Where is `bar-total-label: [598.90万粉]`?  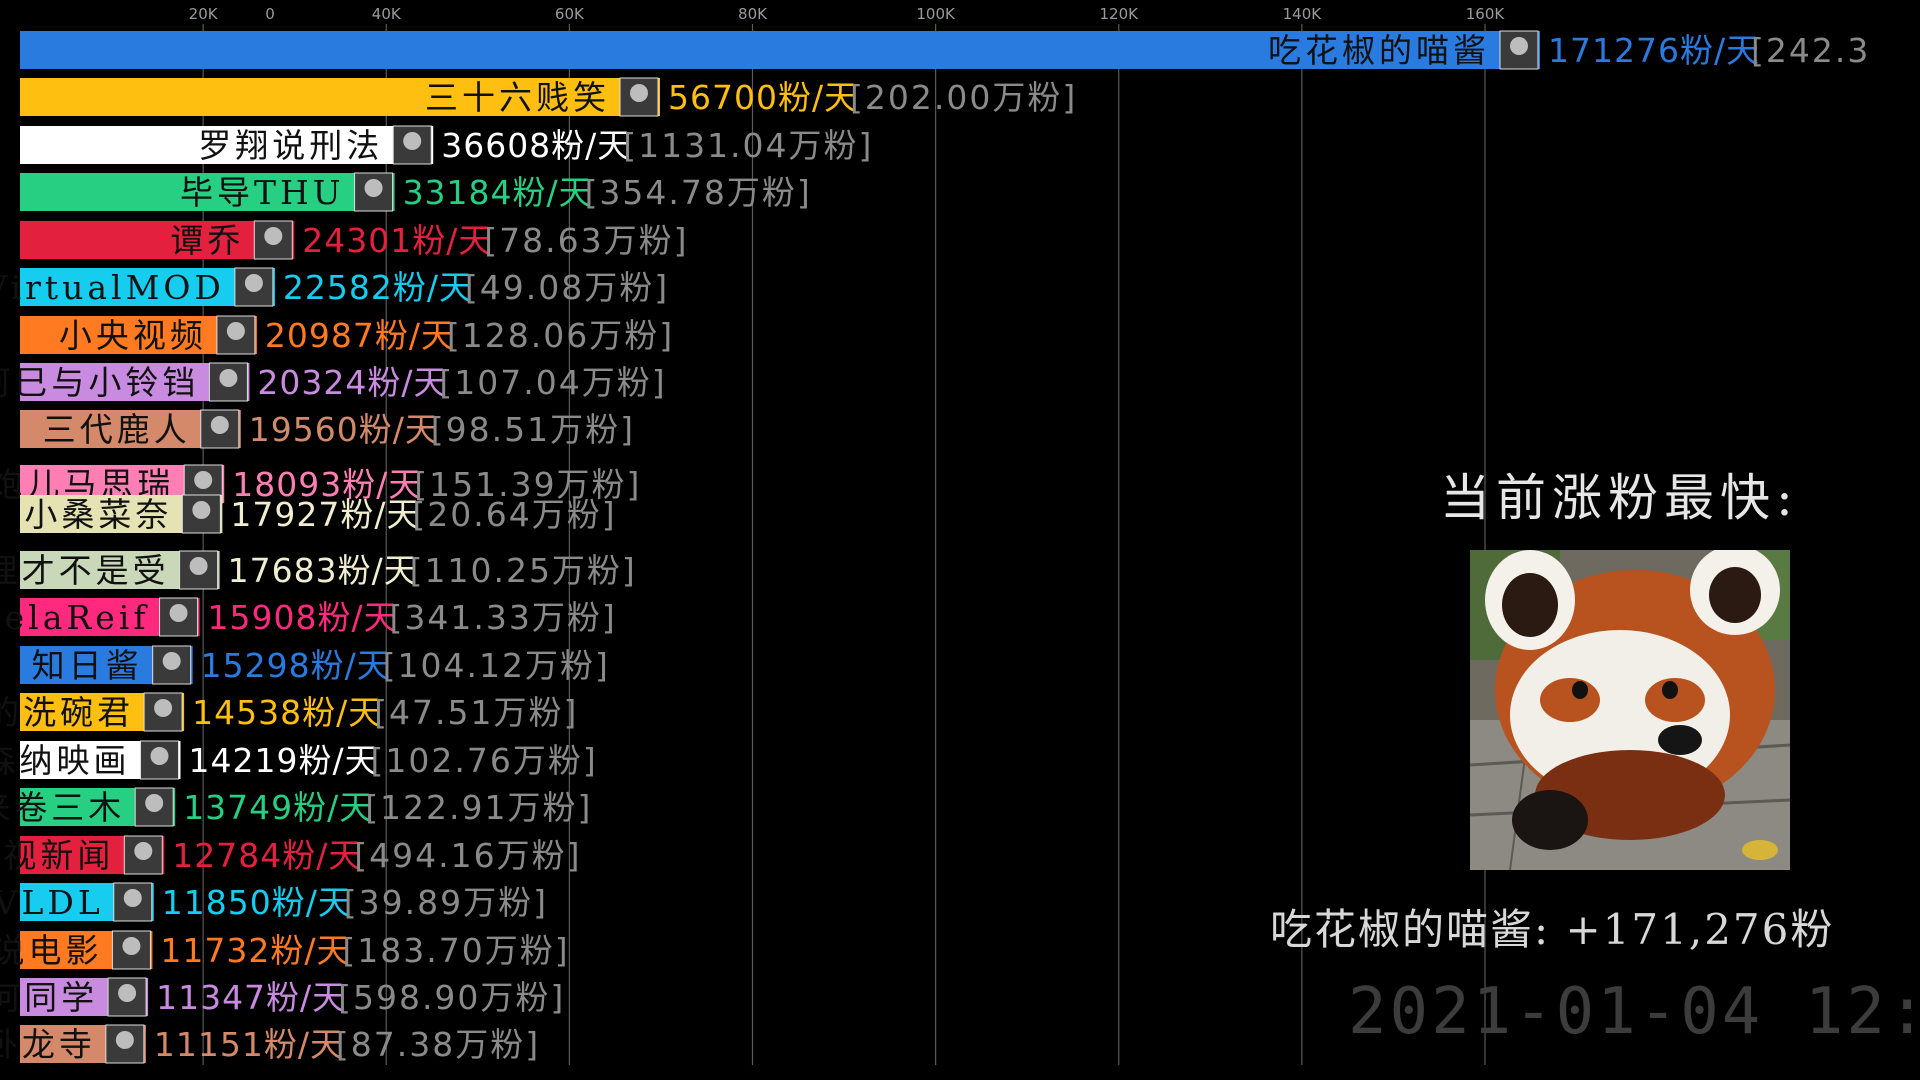
bar-total-label: [598.90万粉] is located at coordinates (451, 997).